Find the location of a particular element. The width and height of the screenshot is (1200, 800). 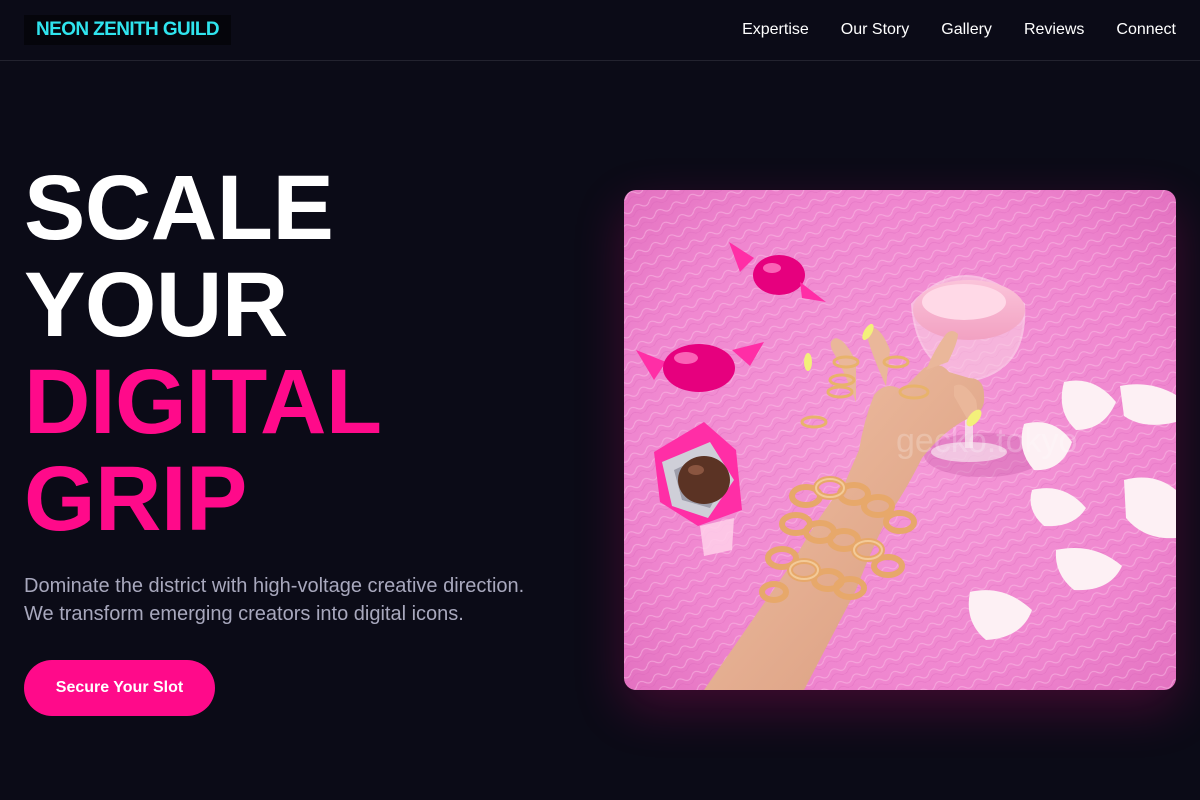

image-watermark: gecko.tokyo is located at coordinates (986, 441).